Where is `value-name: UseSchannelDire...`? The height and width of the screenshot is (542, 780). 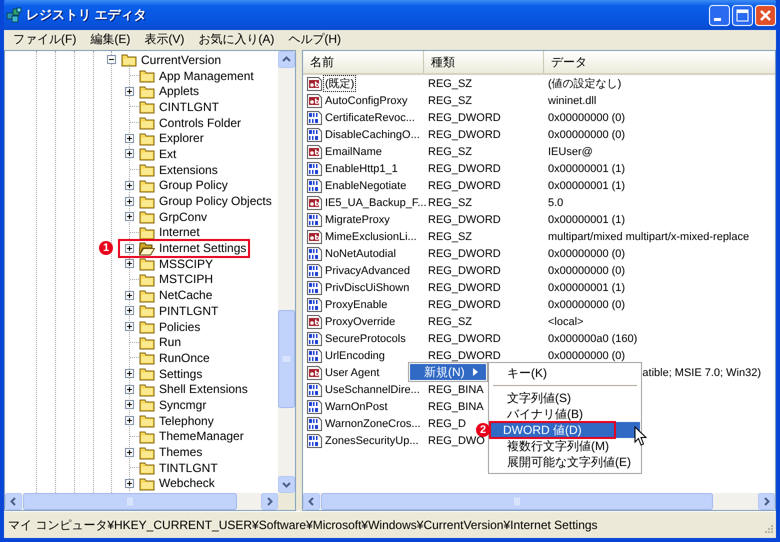 value-name: UseSchannelDire... is located at coordinates (372, 389).